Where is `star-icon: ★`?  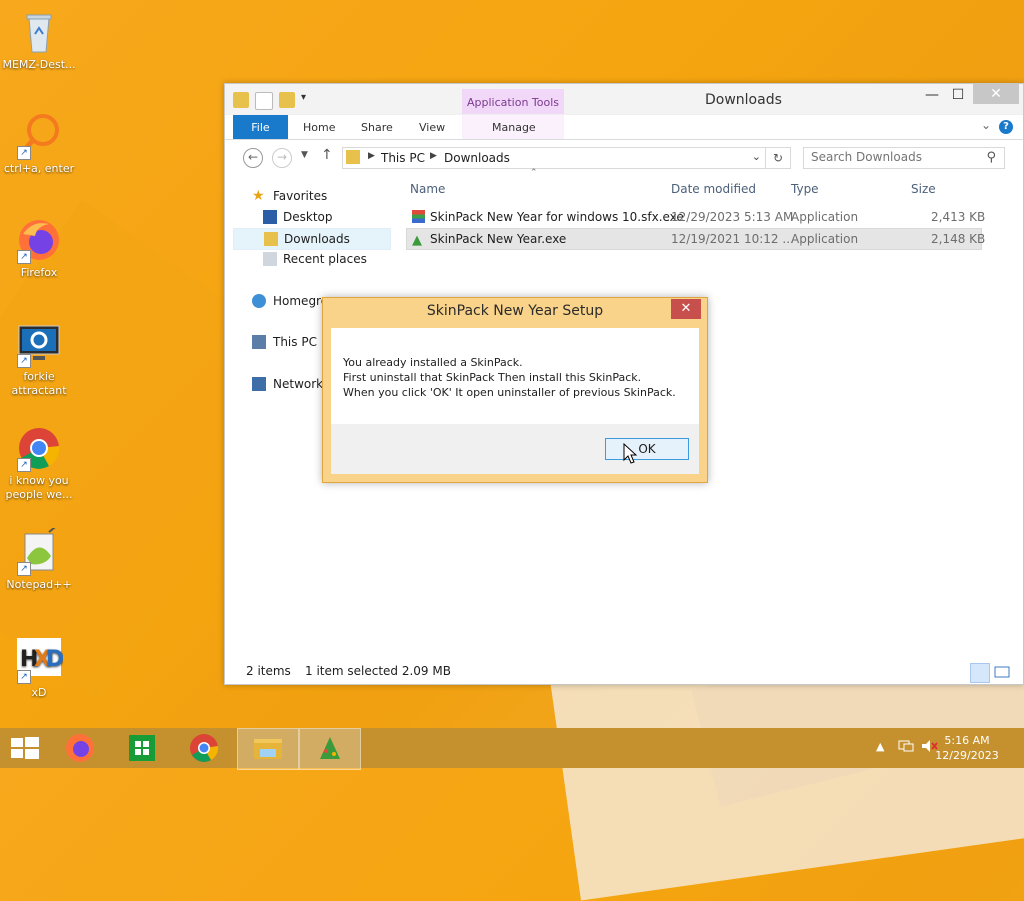
star-icon: ★ is located at coordinates (258, 196).